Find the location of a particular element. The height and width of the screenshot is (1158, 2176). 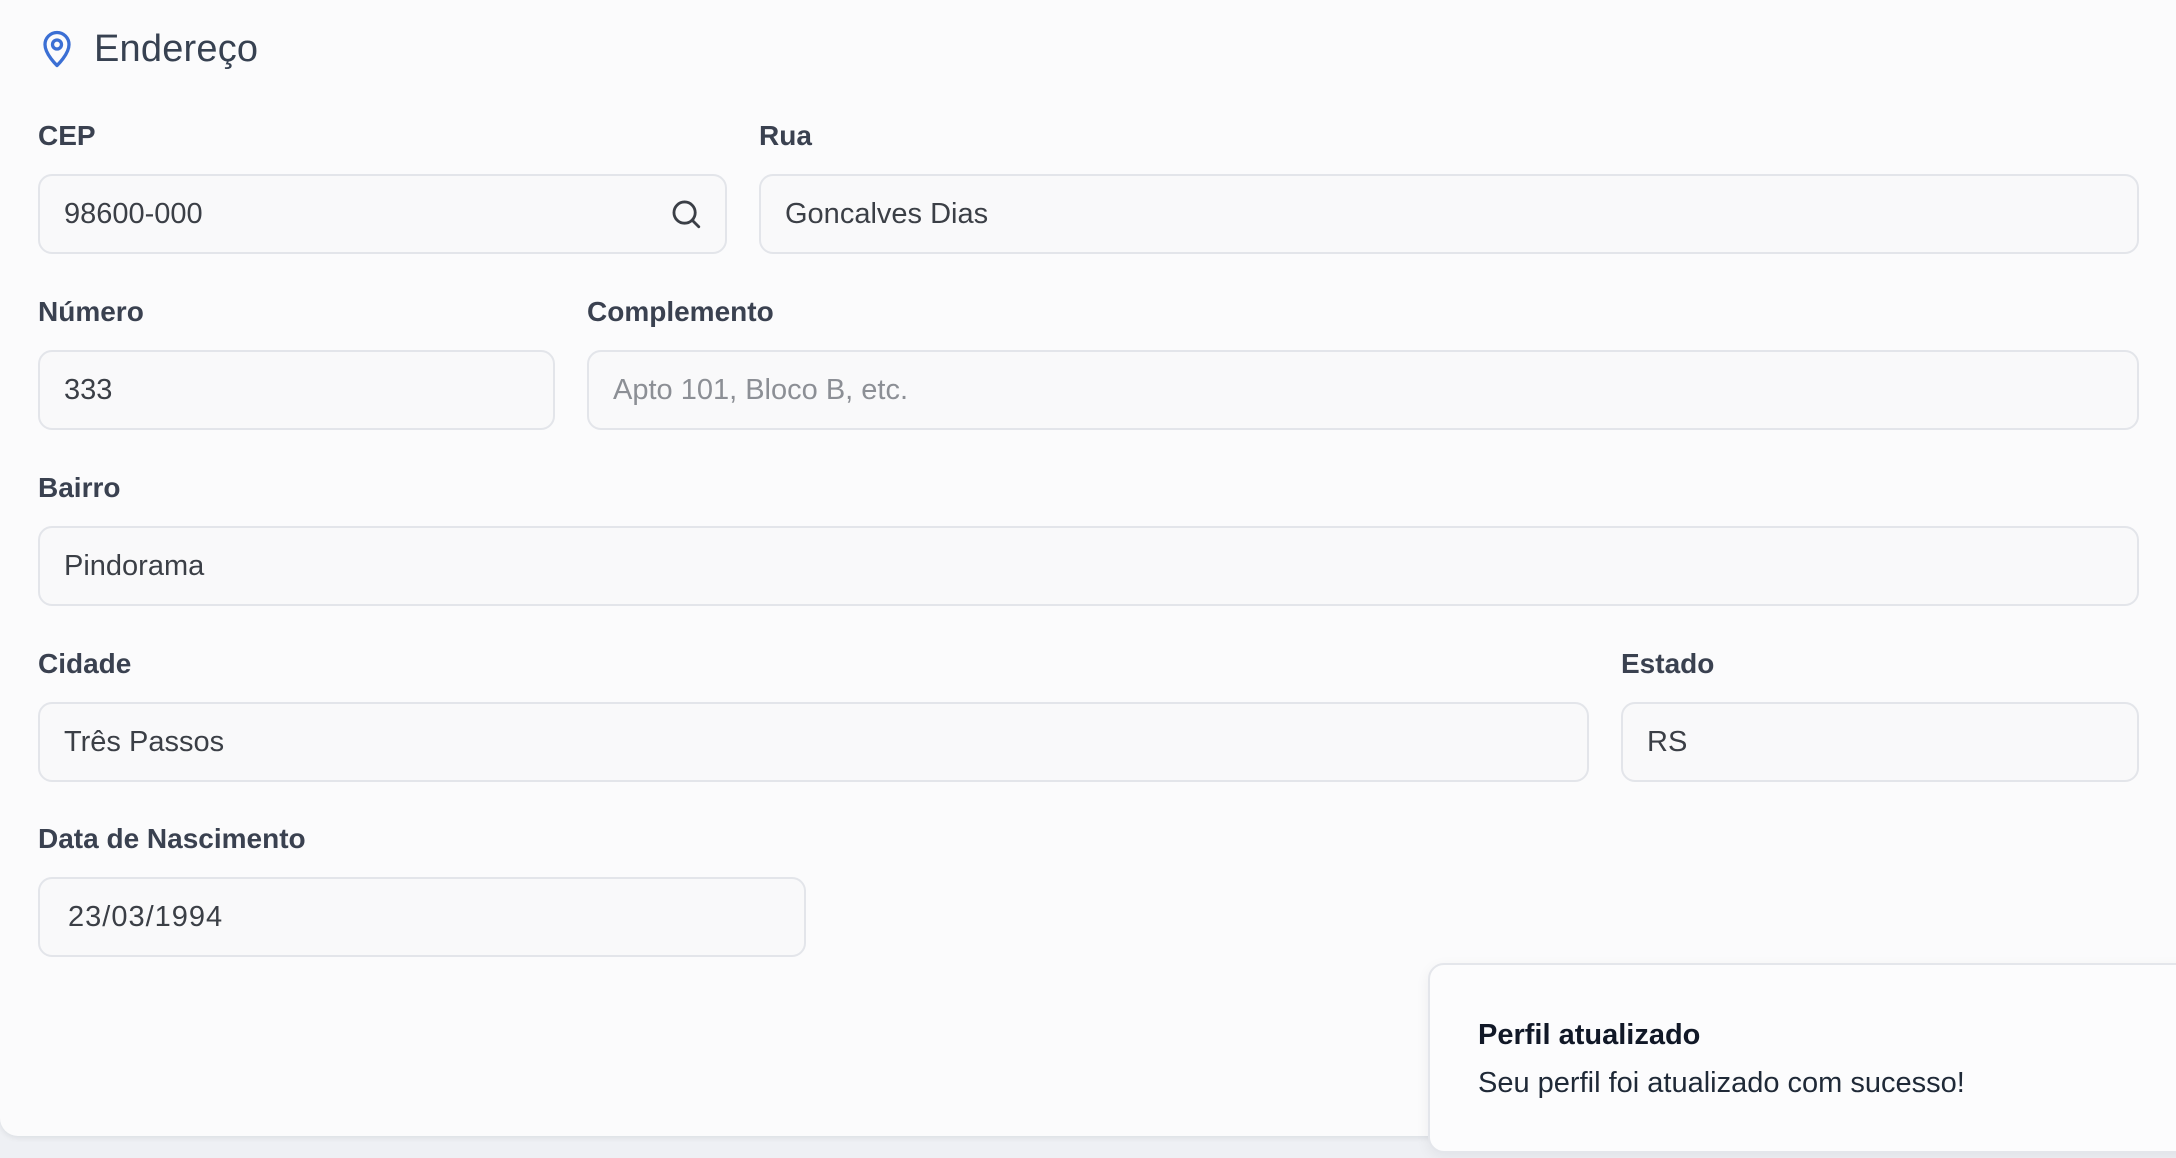

cep-value: 98600-000 is located at coordinates (133, 213).